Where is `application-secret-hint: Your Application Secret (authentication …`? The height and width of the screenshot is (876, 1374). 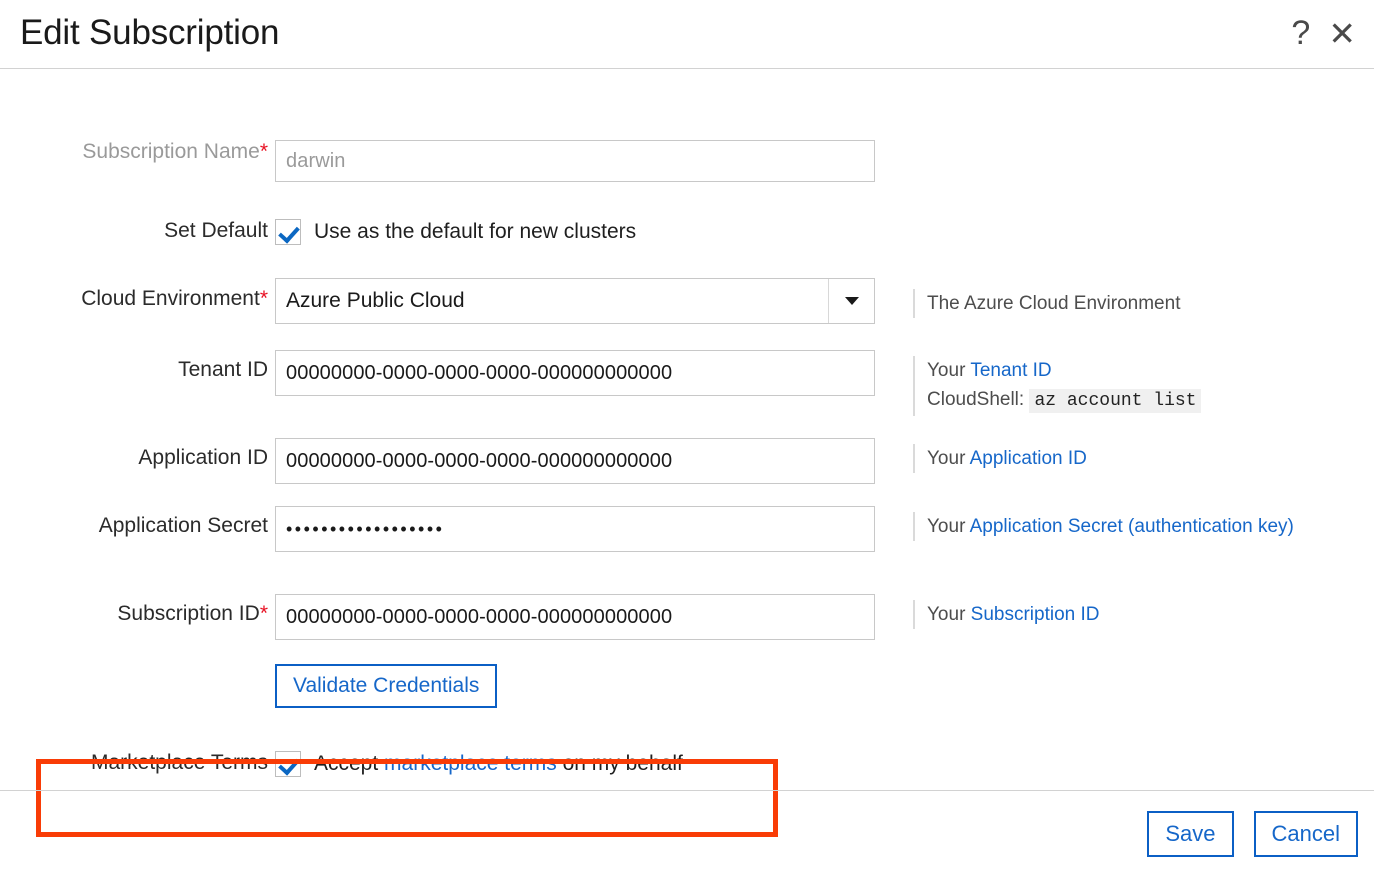 application-secret-hint: Your Application Secret (authentication … is located at coordinates (1128, 526).